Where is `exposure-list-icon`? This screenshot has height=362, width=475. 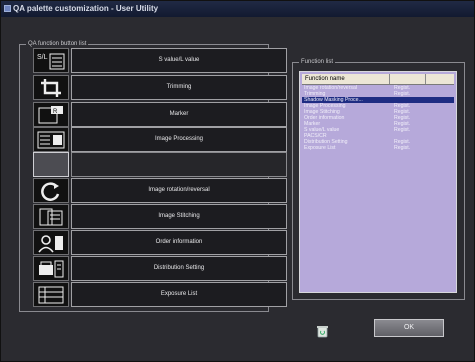
exposure-list-icon is located at coordinates (51, 294).